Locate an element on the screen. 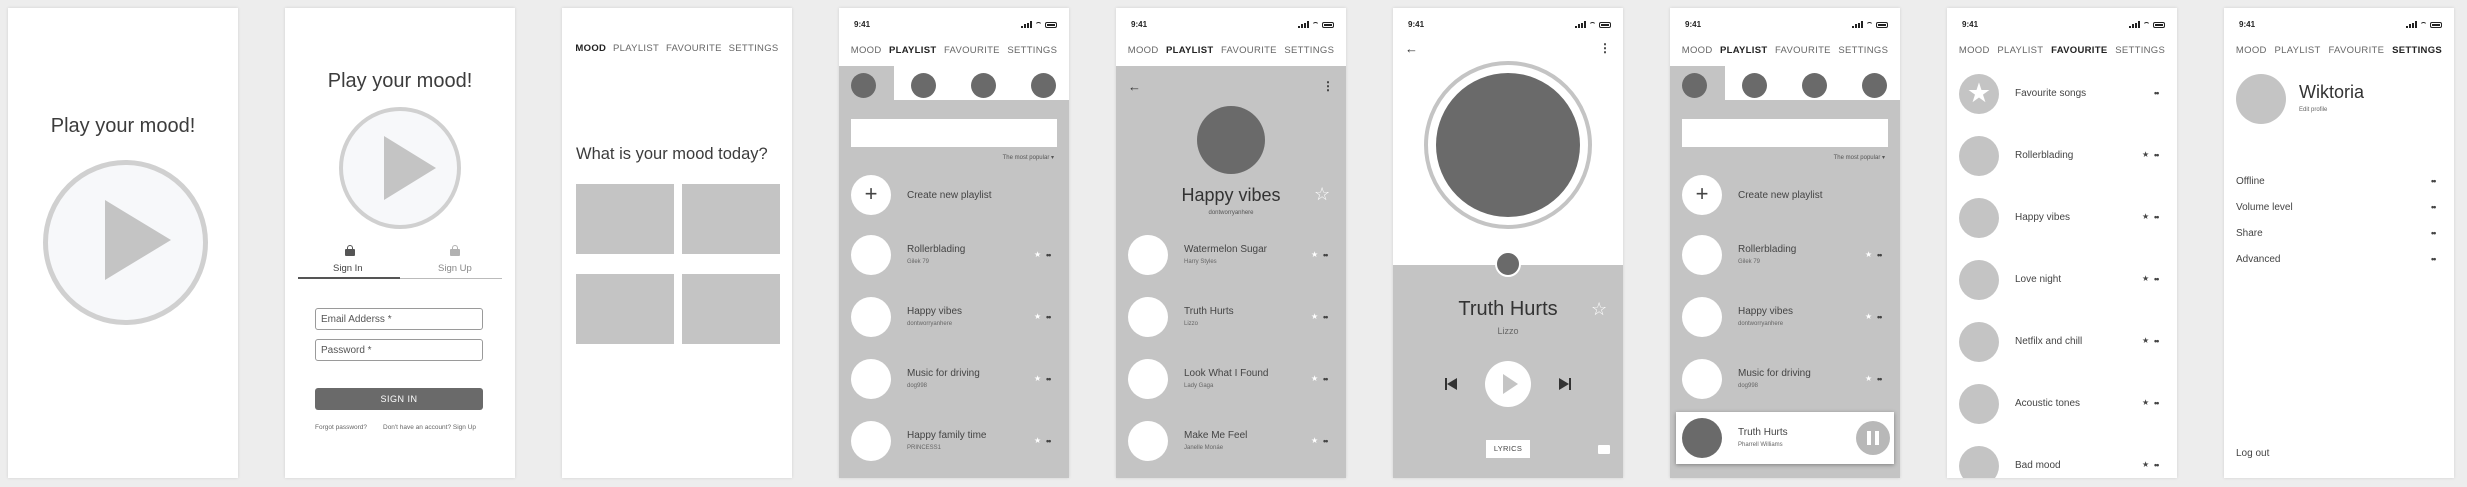 Image resolution: width=2467 pixels, height=487 pixels. mini-player: Truth Hurts Pharrell Williams is located at coordinates (1785, 438).